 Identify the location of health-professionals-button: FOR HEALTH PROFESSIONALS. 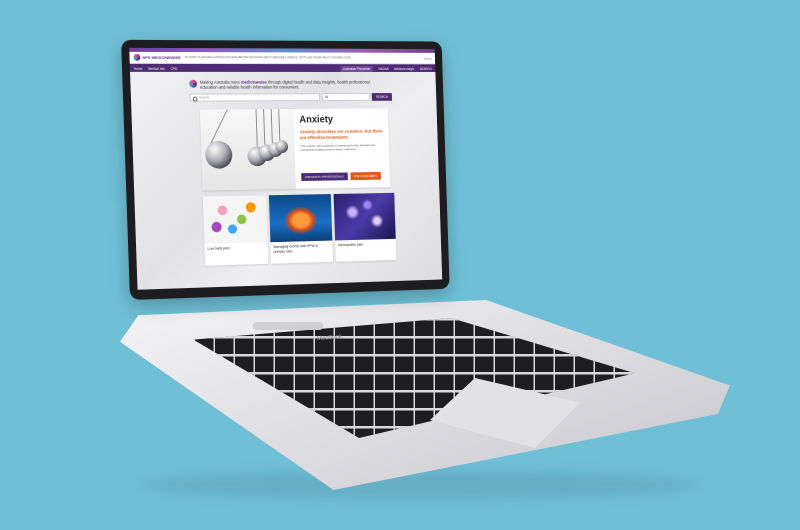
(324, 176).